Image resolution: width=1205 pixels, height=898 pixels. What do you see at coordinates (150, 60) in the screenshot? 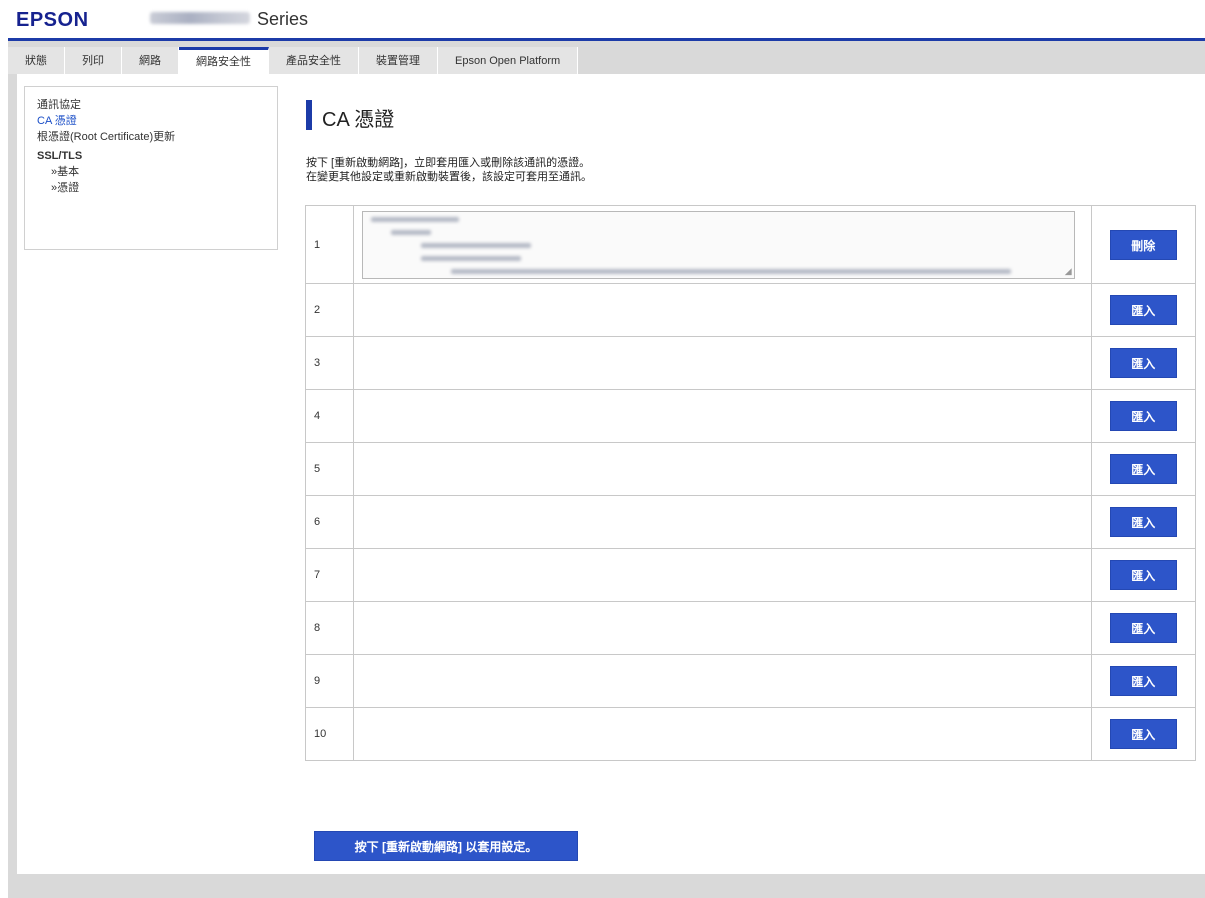
I see `tab-network: 網路` at bounding box center [150, 60].